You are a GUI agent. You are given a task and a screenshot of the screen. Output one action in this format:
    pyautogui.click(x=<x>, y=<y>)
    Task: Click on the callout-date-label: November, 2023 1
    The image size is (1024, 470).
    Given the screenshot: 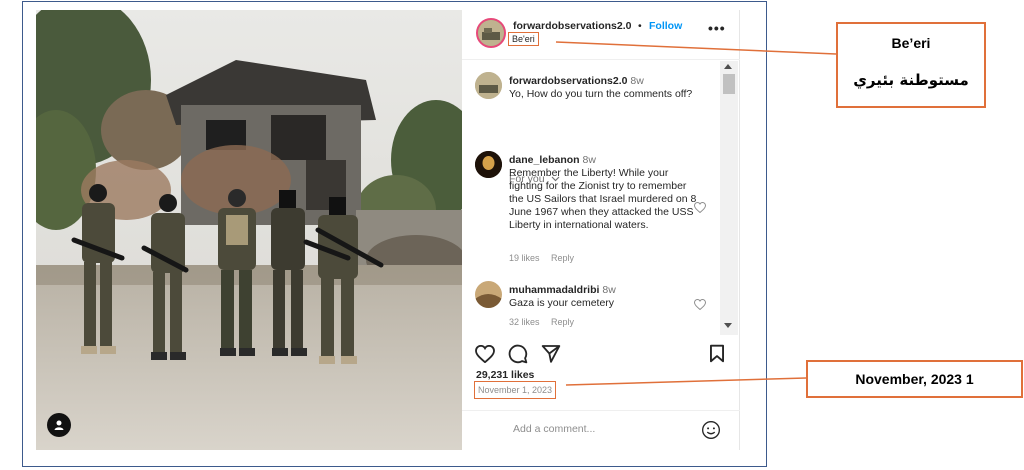 What is the action you would take?
    pyautogui.click(x=914, y=379)
    